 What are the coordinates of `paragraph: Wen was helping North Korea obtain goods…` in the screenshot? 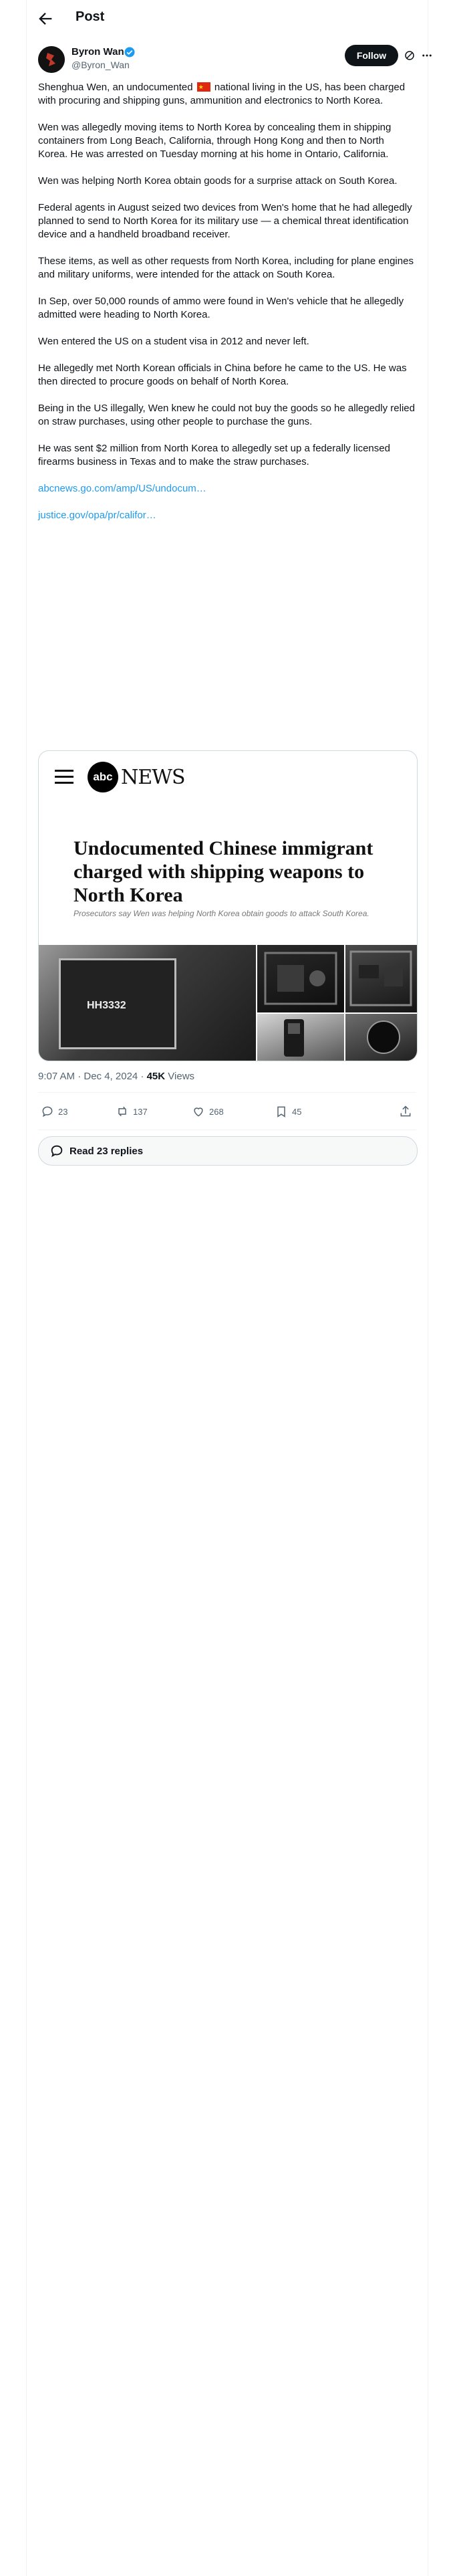 It's located at (218, 181).